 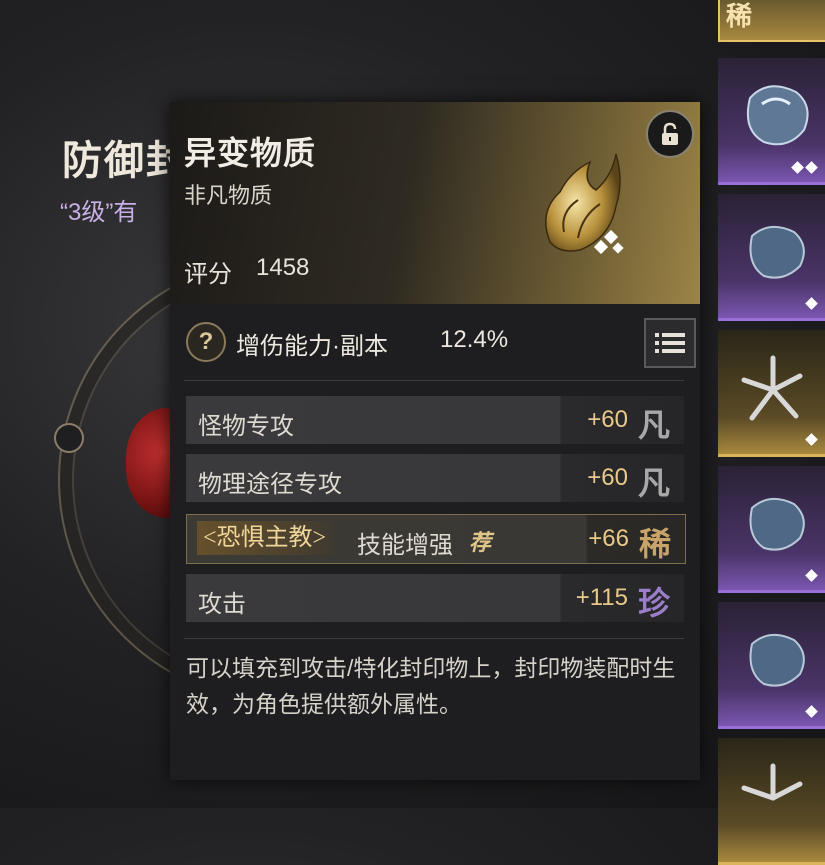 I want to click on score-value: 1458, so click(x=283, y=267).